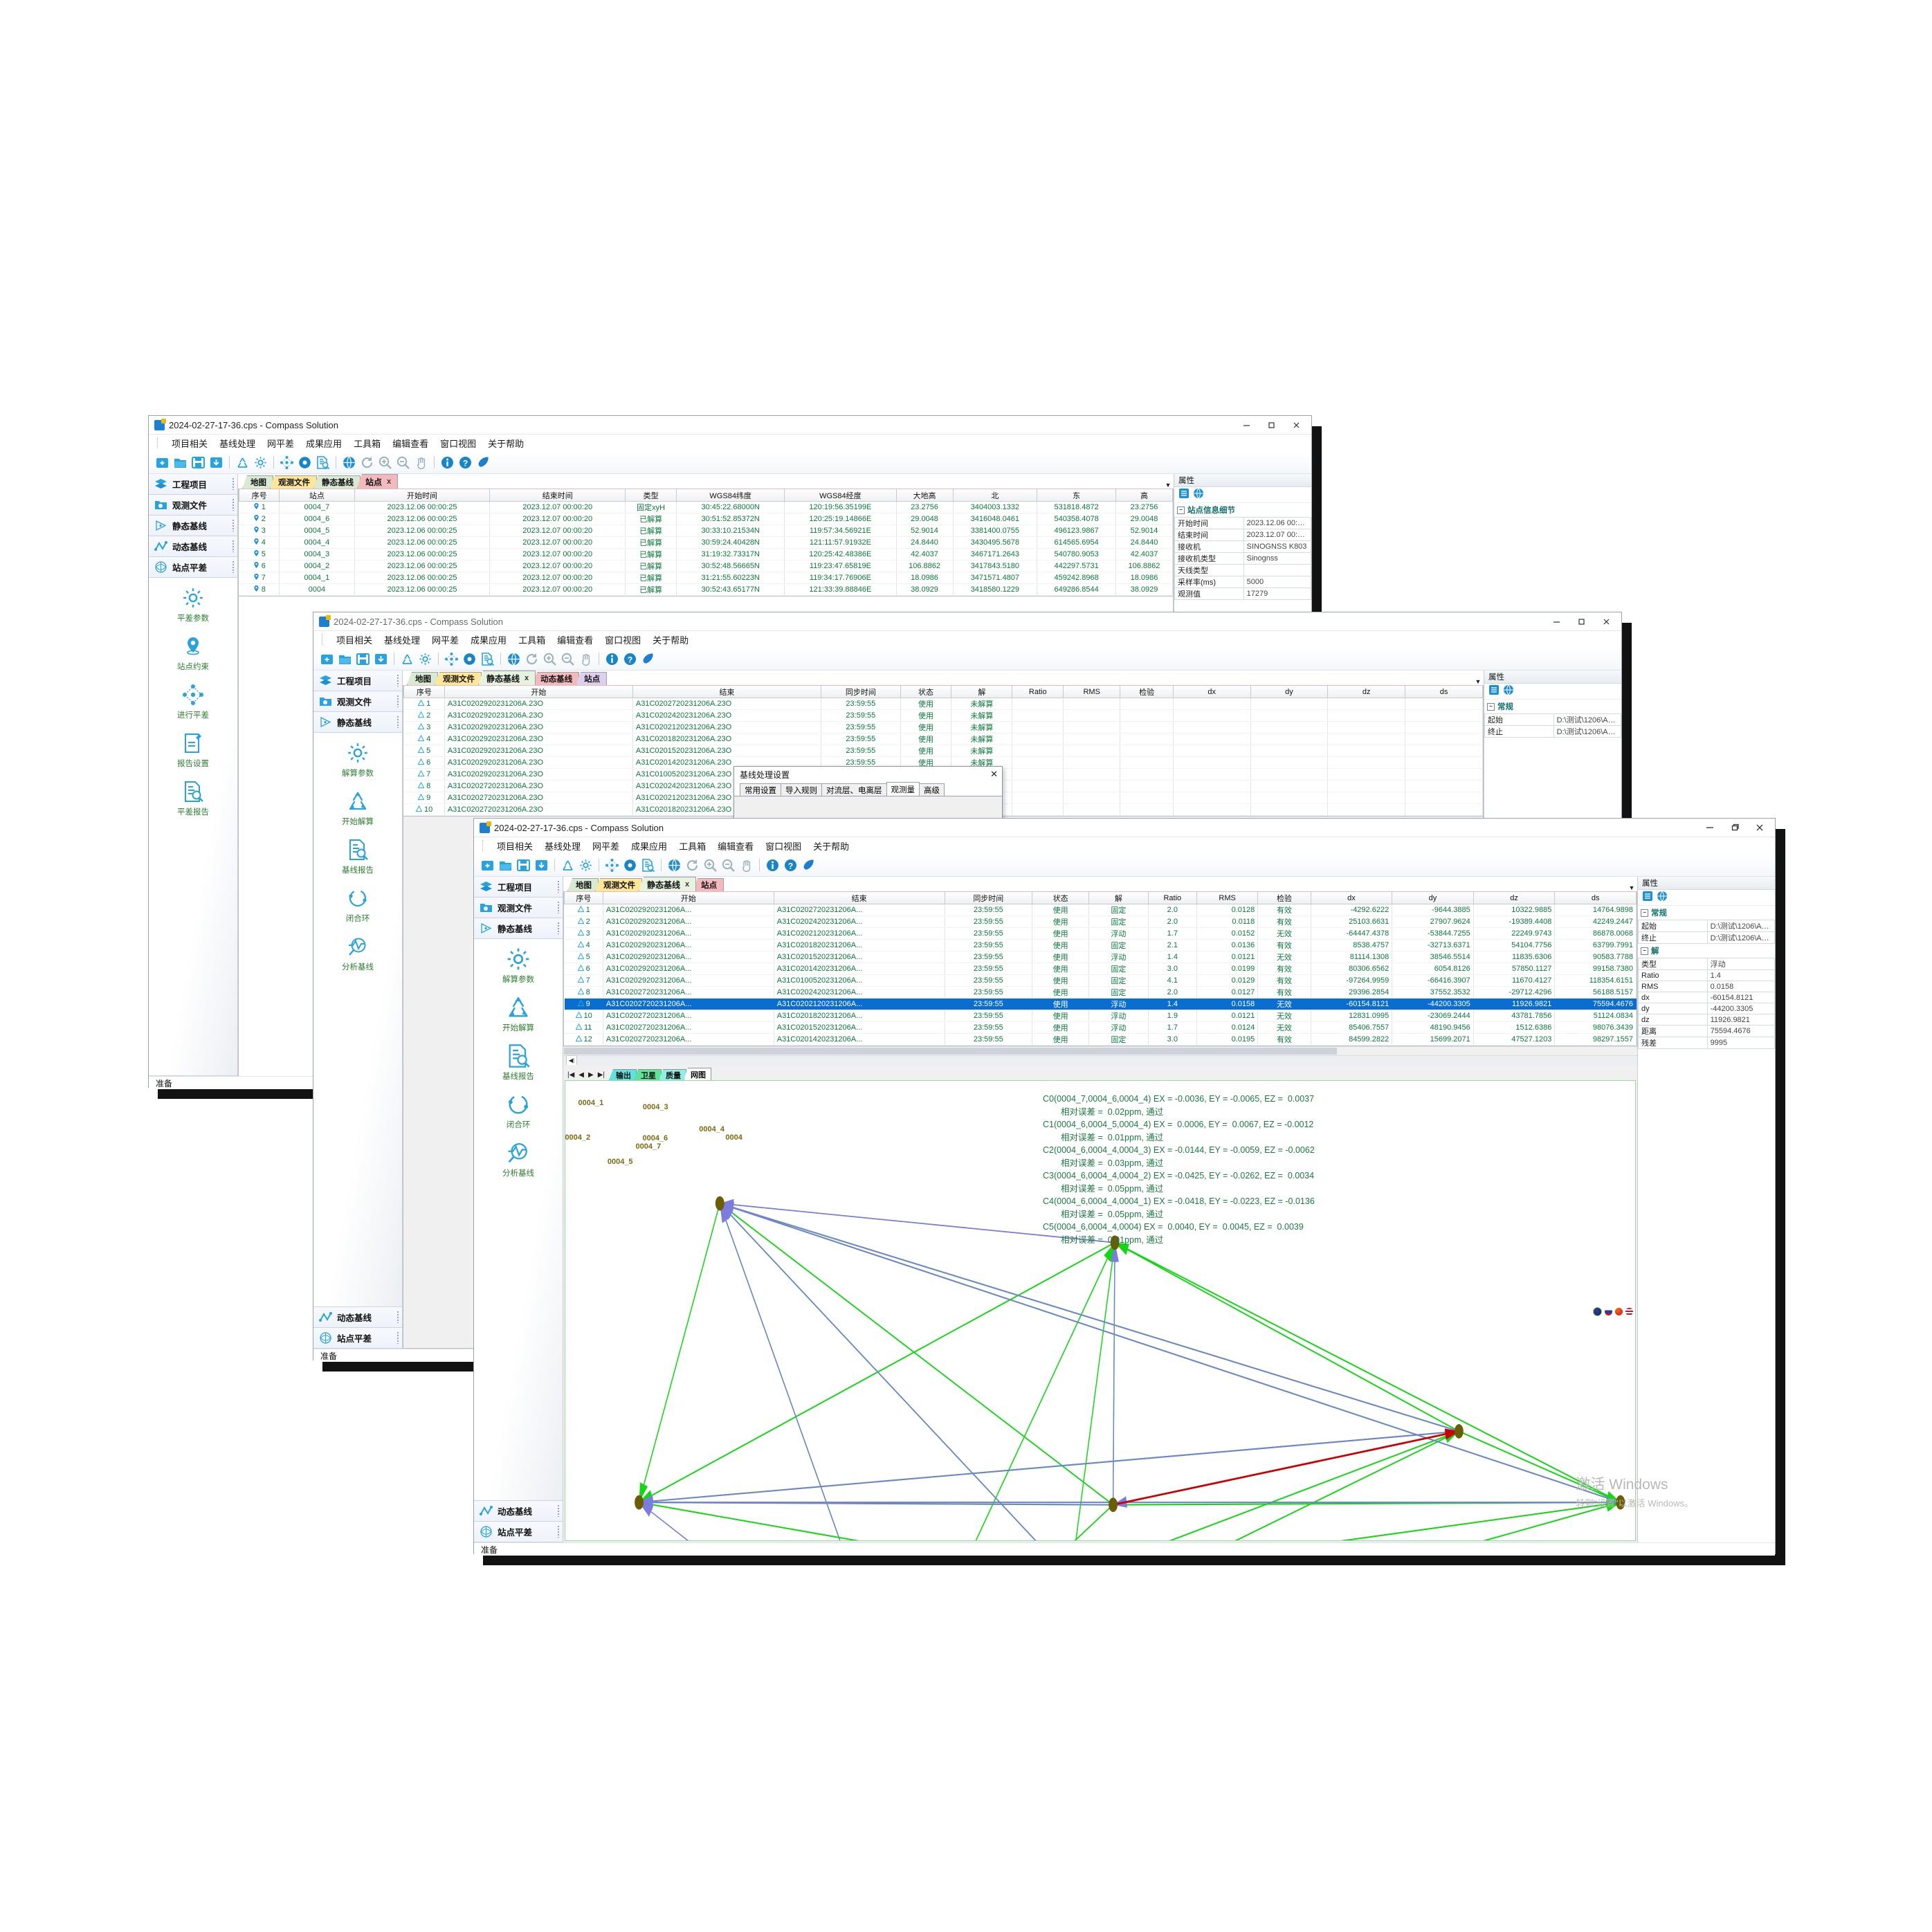 This screenshot has height=1932, width=1932. Describe the element at coordinates (1433, 957) in the screenshot. I see `table-cell: 38546.5514` at that location.